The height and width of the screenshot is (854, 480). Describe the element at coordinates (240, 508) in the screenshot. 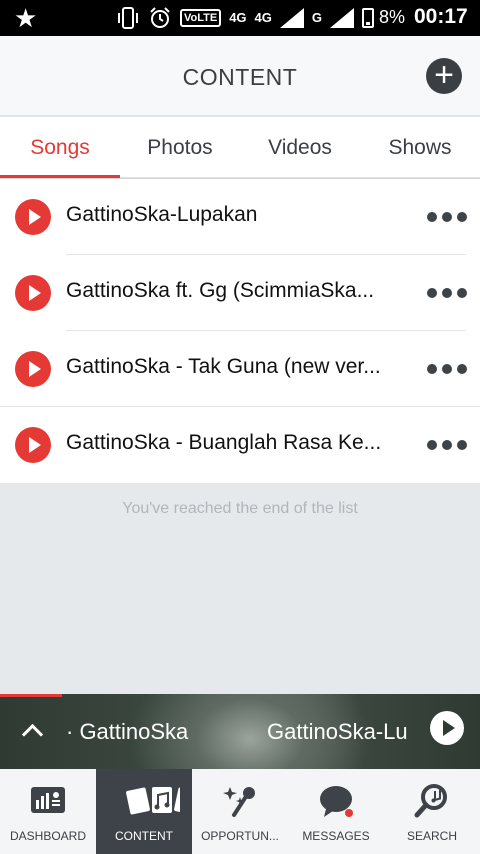

I see `end-of-list-message: You've reached the end of the list` at that location.